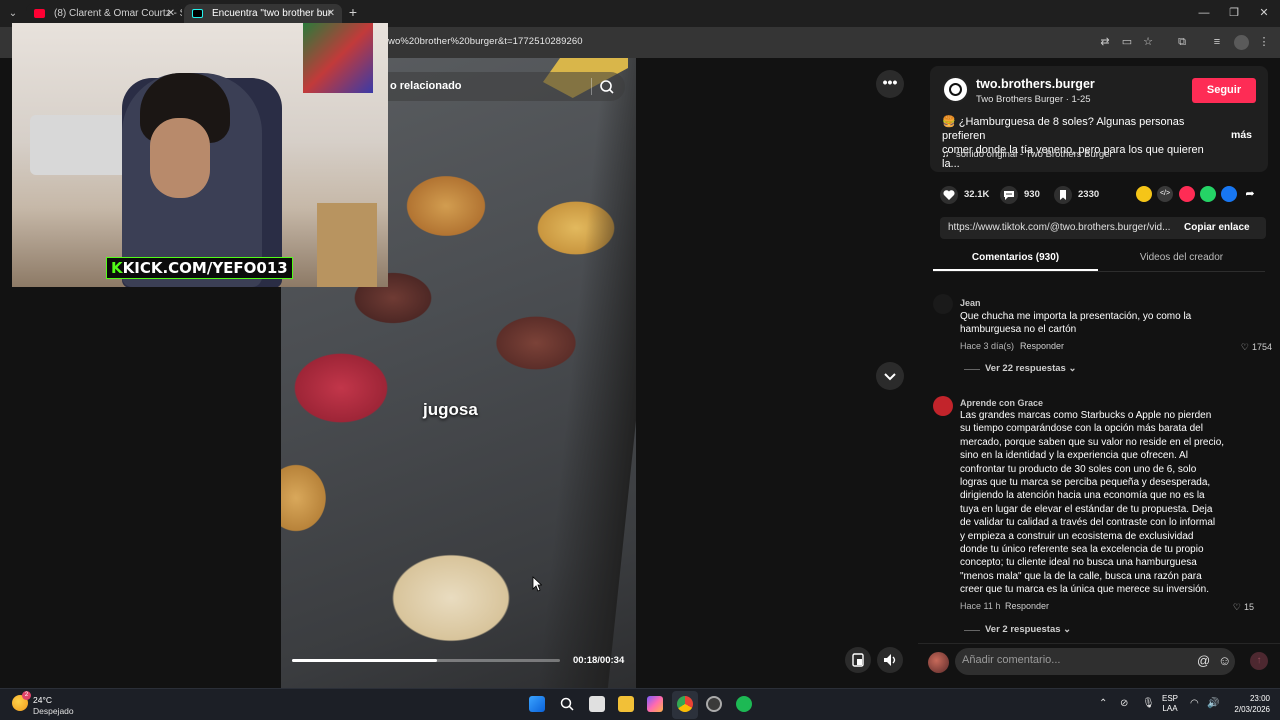  I want to click on comment-like-button: ♡ 15, so click(1241, 607).